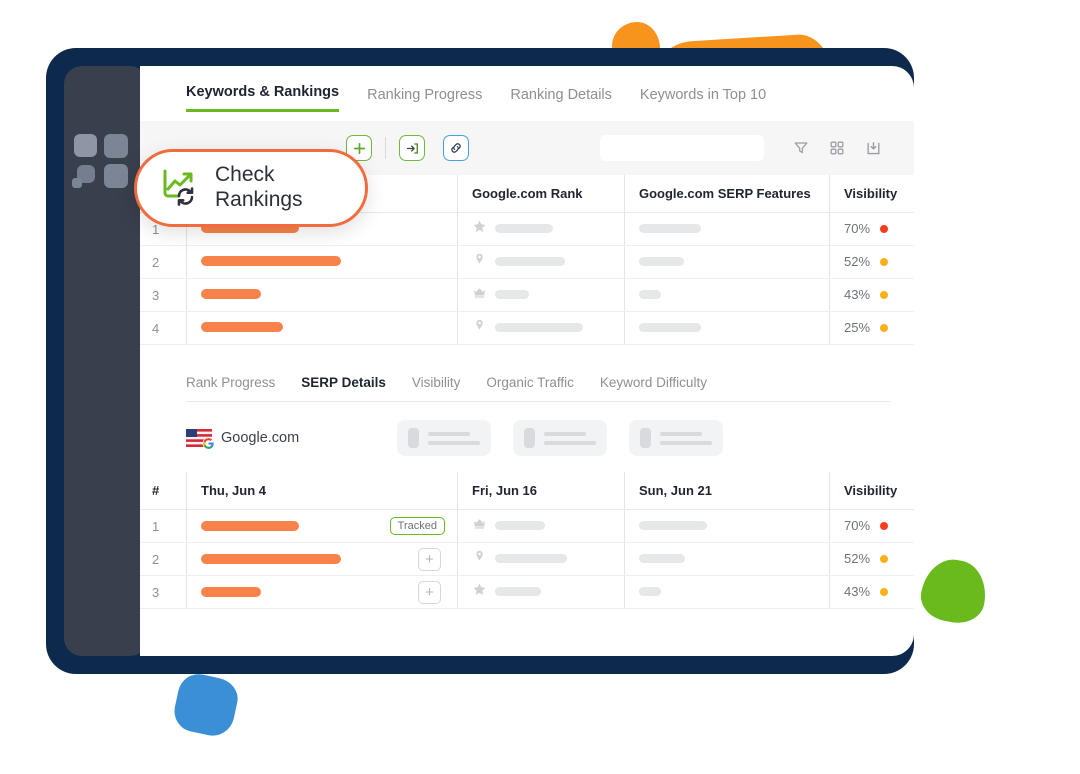  I want to click on tab-keywords-in-top-10: Keywords in Top 10, so click(703, 99).